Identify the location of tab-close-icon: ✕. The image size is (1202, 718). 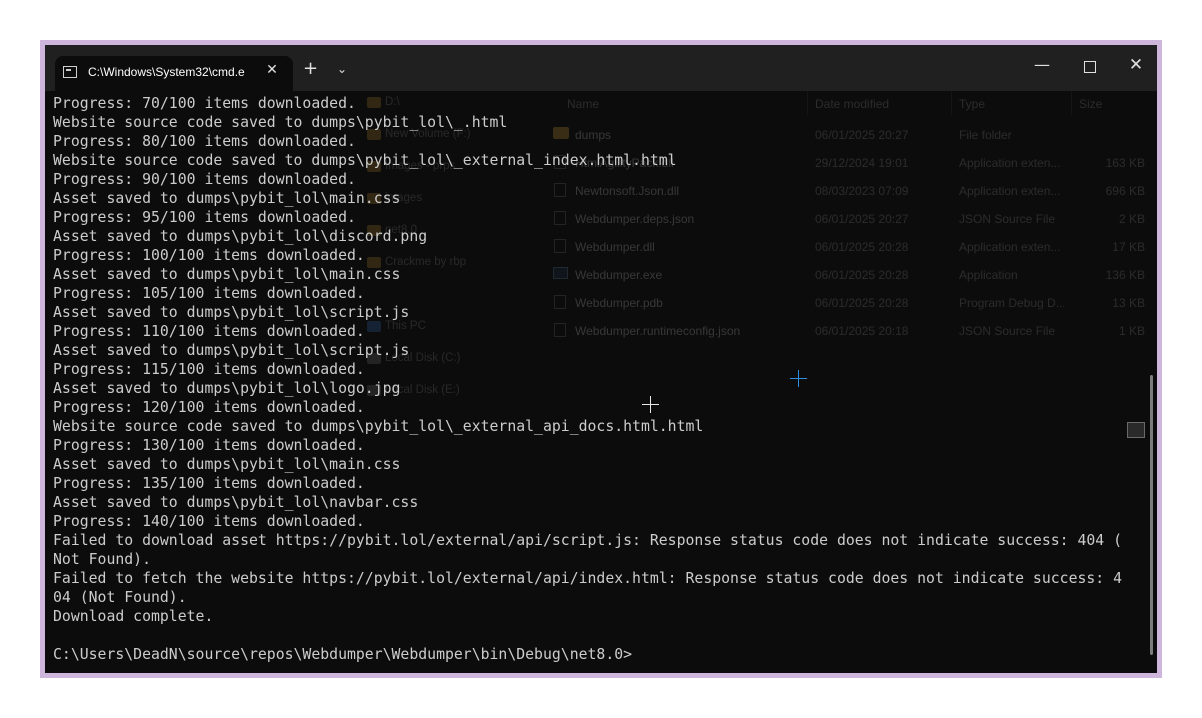
(272, 70).